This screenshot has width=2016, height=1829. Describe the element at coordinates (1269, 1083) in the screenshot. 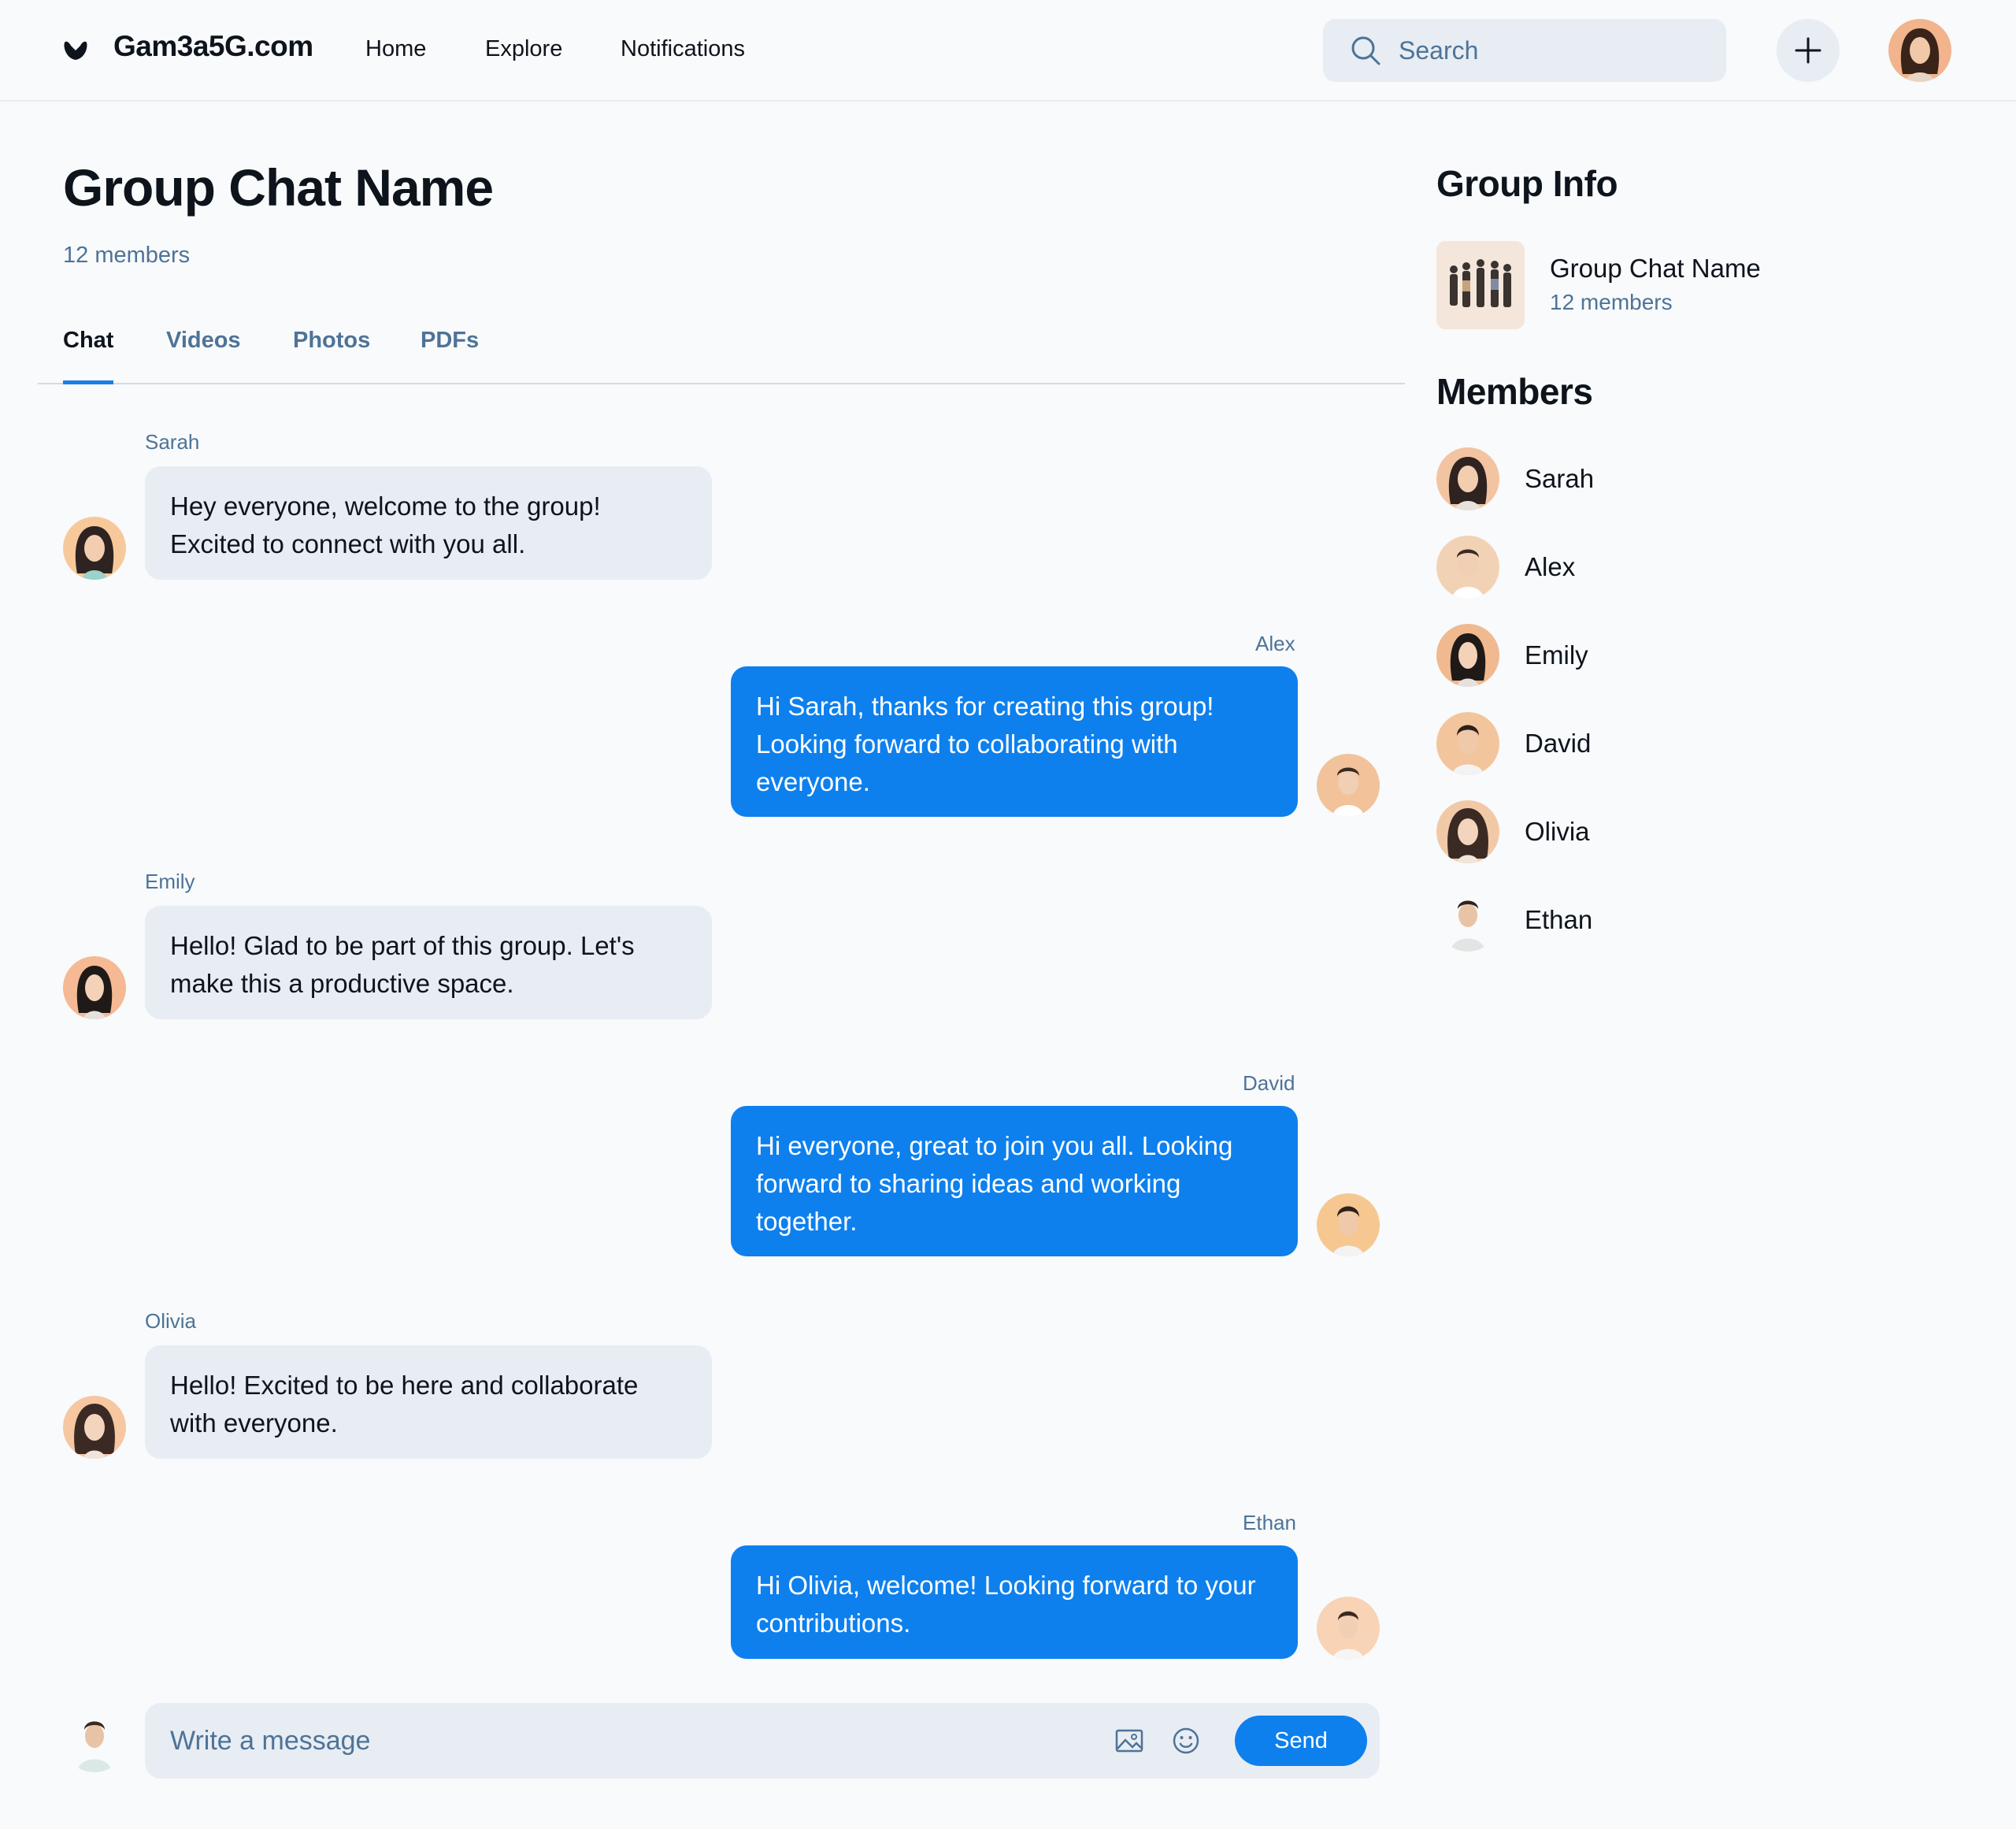

I see `message-sender: David` at that location.